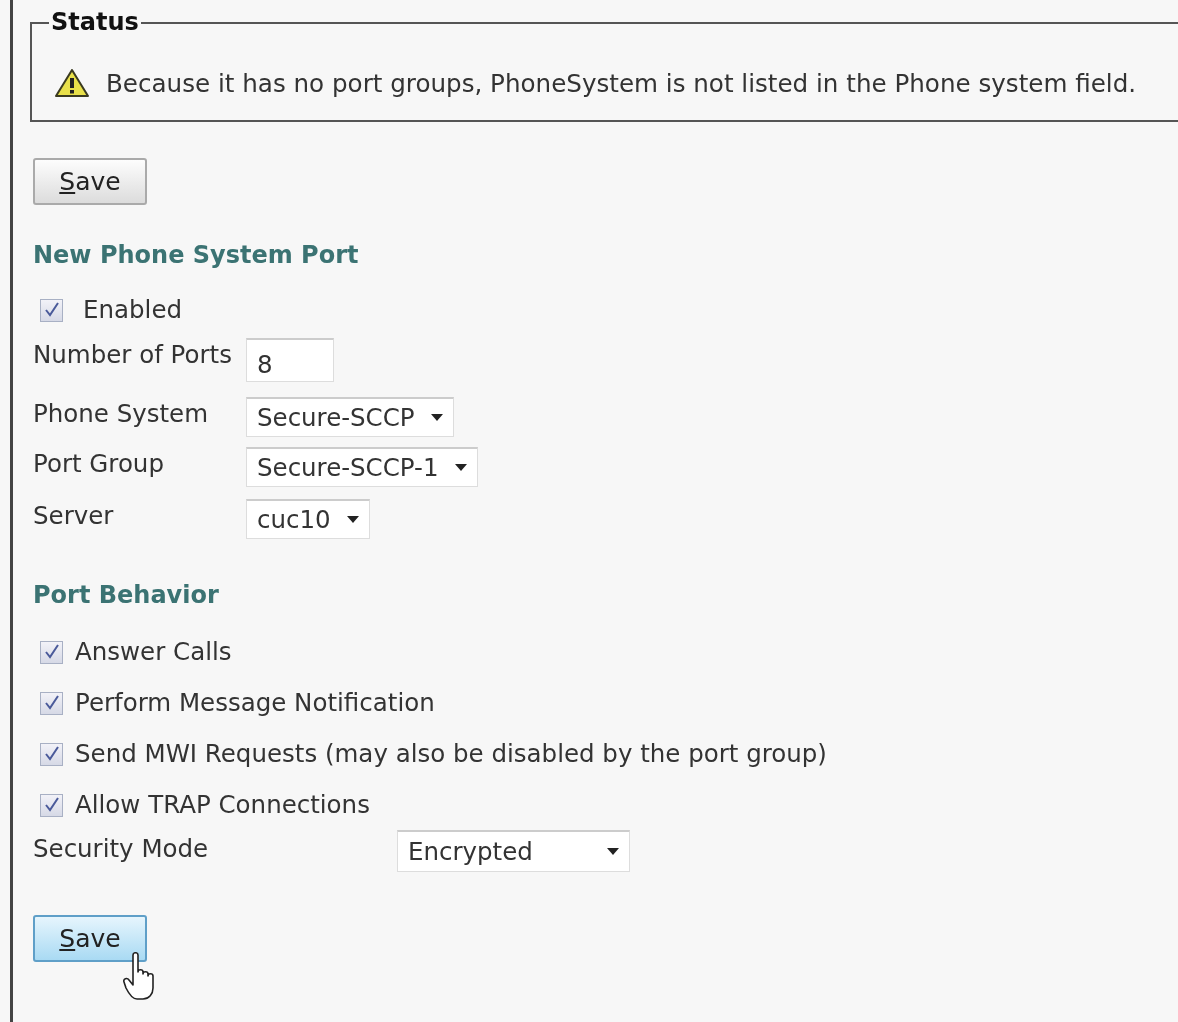  Describe the element at coordinates (132, 310) in the screenshot. I see `checkbox-label: Enabled` at that location.